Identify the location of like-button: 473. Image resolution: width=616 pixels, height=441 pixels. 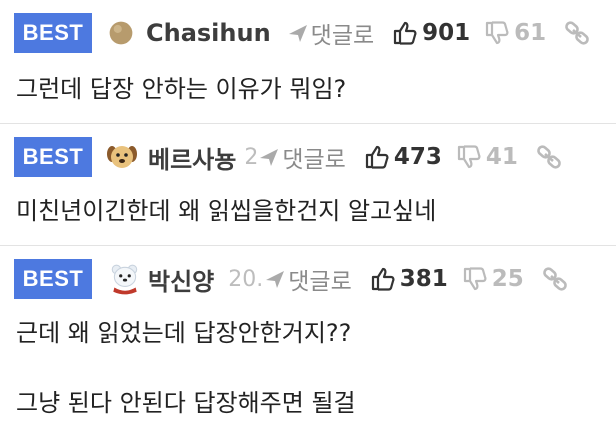
(403, 157).